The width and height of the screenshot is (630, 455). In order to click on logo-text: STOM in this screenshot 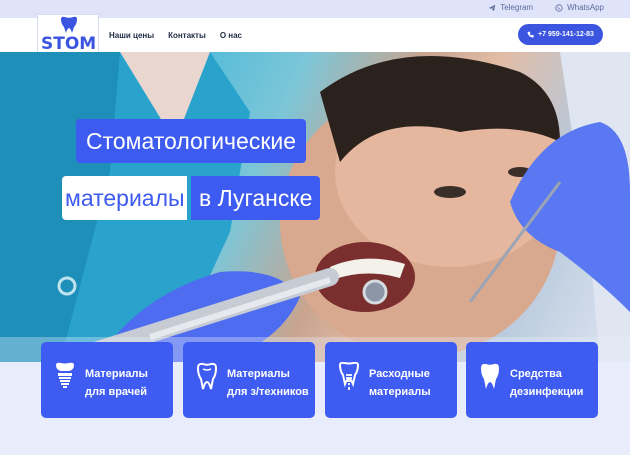, I will do `click(69, 44)`.